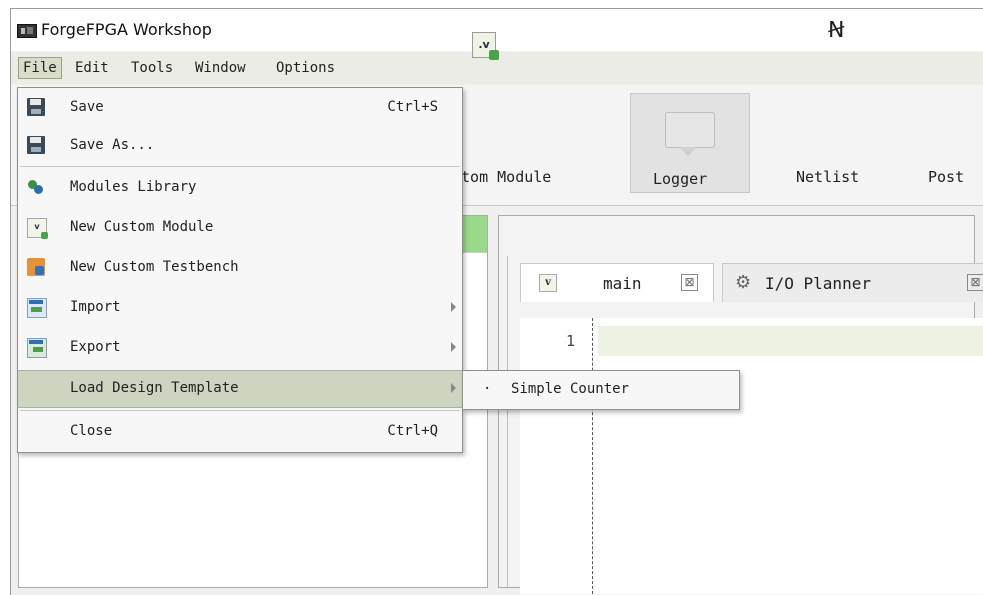 The height and width of the screenshot is (595, 983). What do you see at coordinates (154, 388) in the screenshot?
I see `menu-item-label: Load Design Template` at bounding box center [154, 388].